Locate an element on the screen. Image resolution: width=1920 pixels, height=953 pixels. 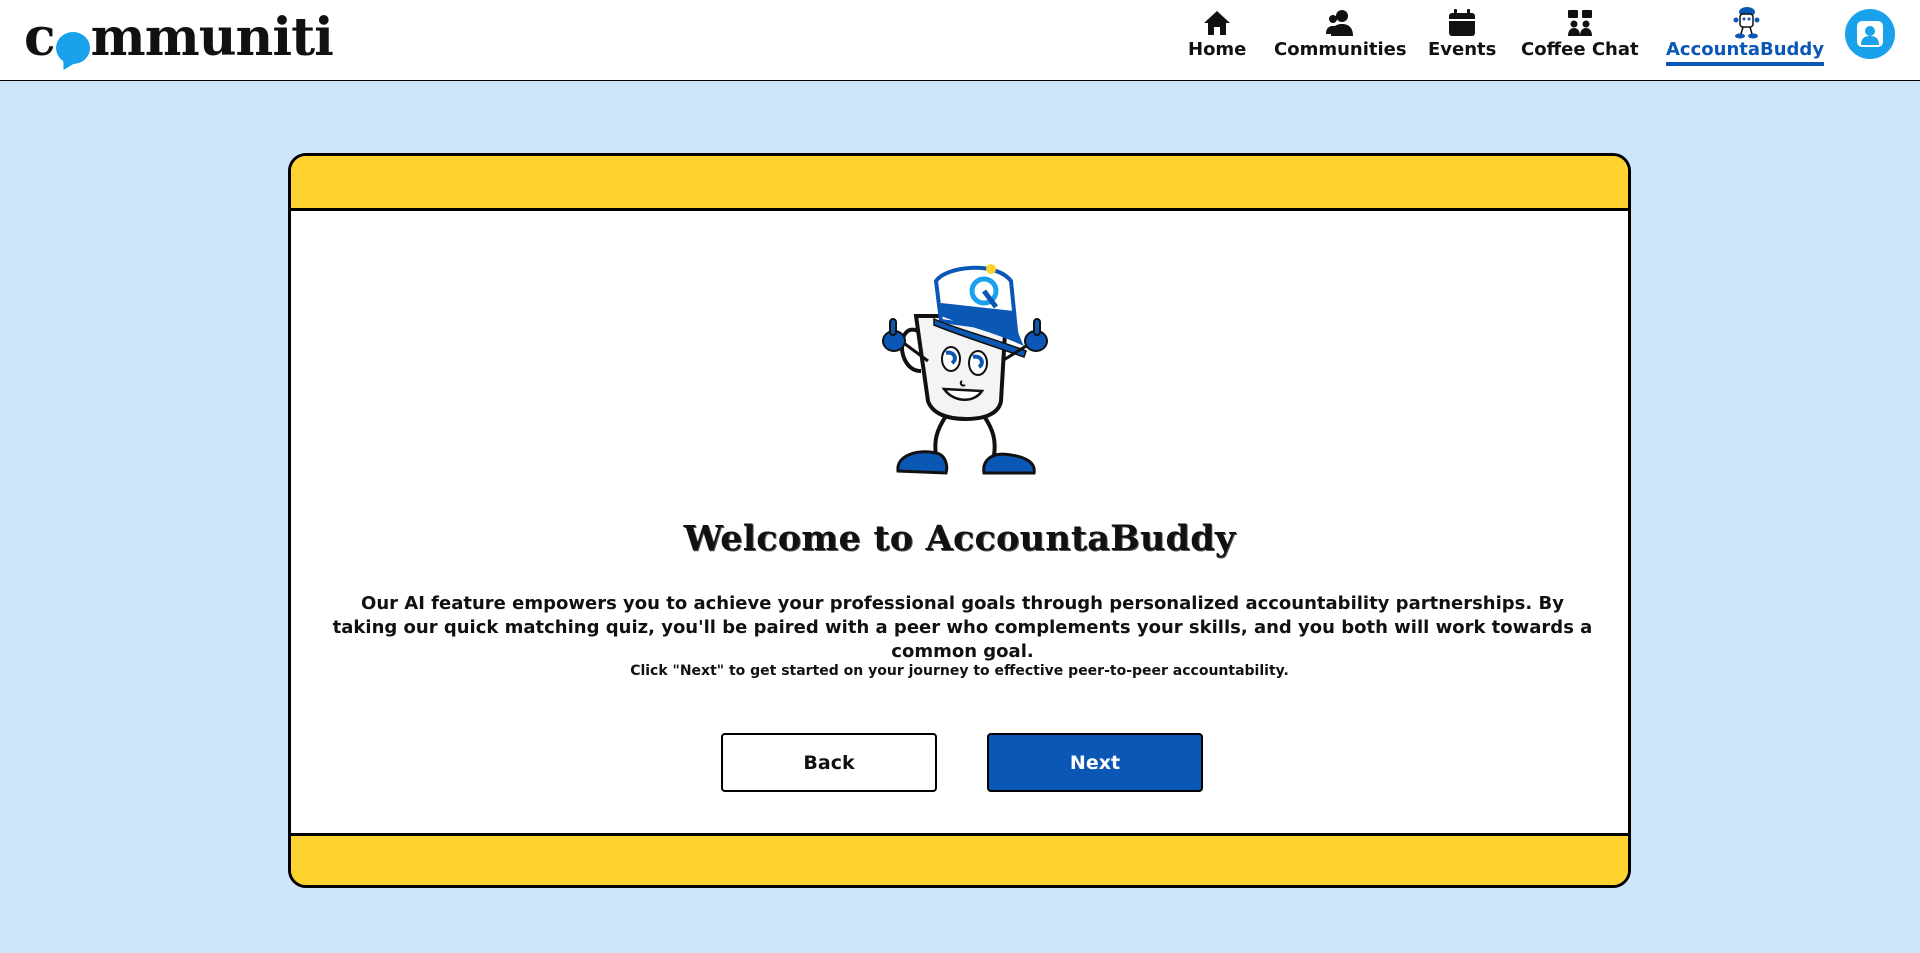
speech-bubble-icon is located at coordinates (72, 48).